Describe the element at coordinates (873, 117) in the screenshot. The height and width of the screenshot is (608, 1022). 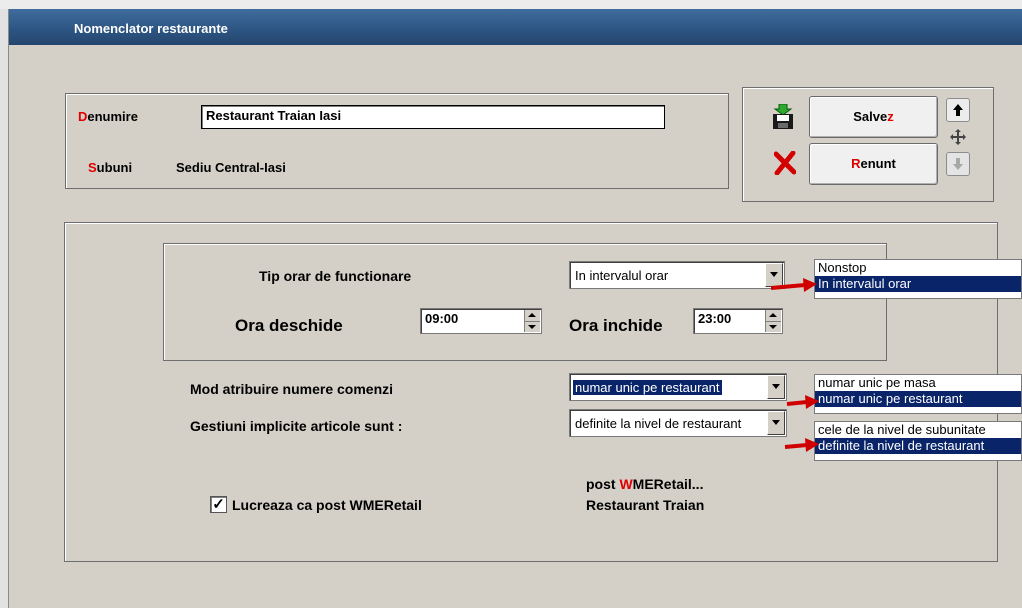
I see `save-button: Salvez` at that location.